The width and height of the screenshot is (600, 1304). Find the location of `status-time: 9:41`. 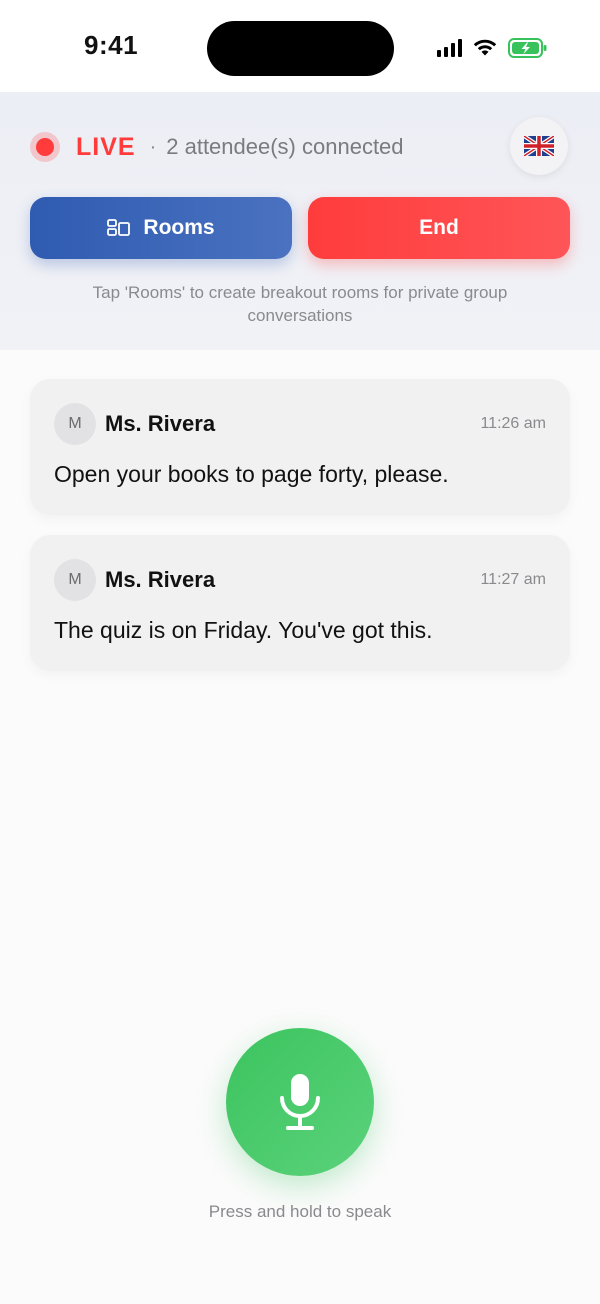

status-time: 9:41 is located at coordinates (111, 45).